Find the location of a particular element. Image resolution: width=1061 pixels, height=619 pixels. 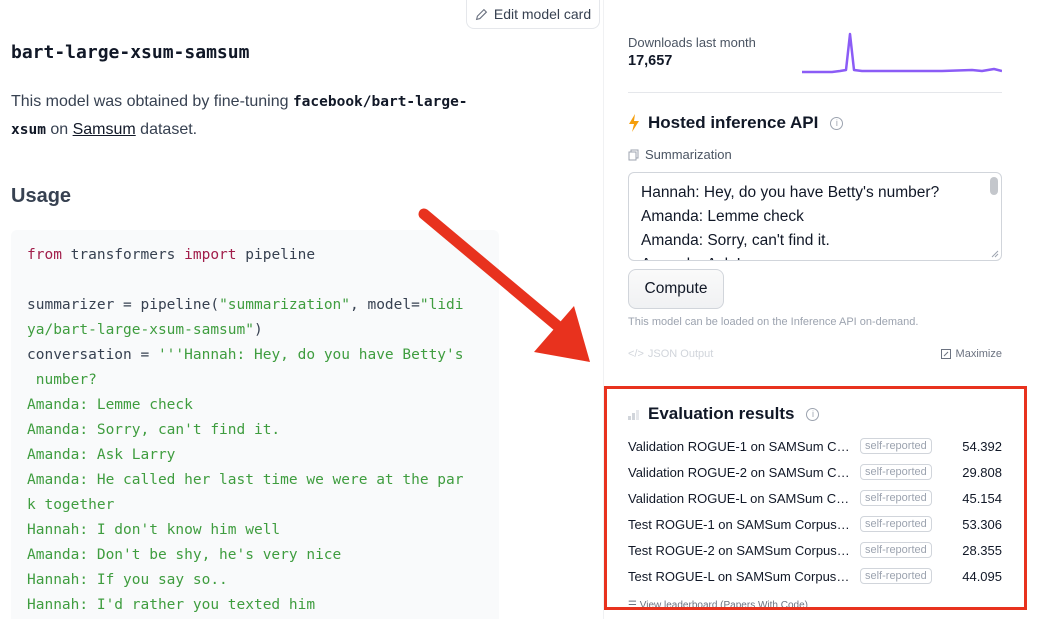

code-string: Hannah: If you say so.. is located at coordinates (127, 580).